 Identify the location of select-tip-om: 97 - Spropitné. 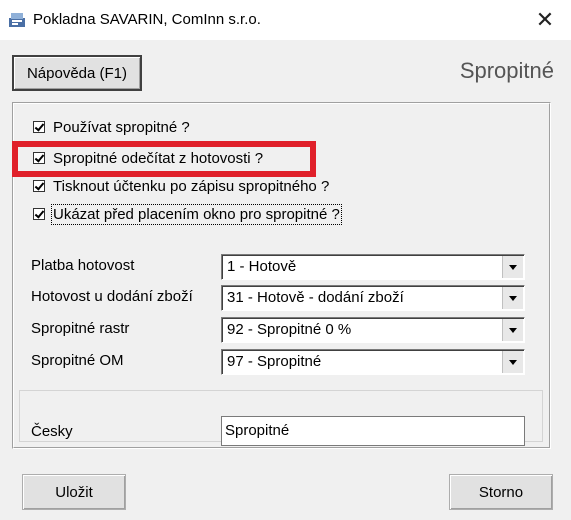
(373, 362).